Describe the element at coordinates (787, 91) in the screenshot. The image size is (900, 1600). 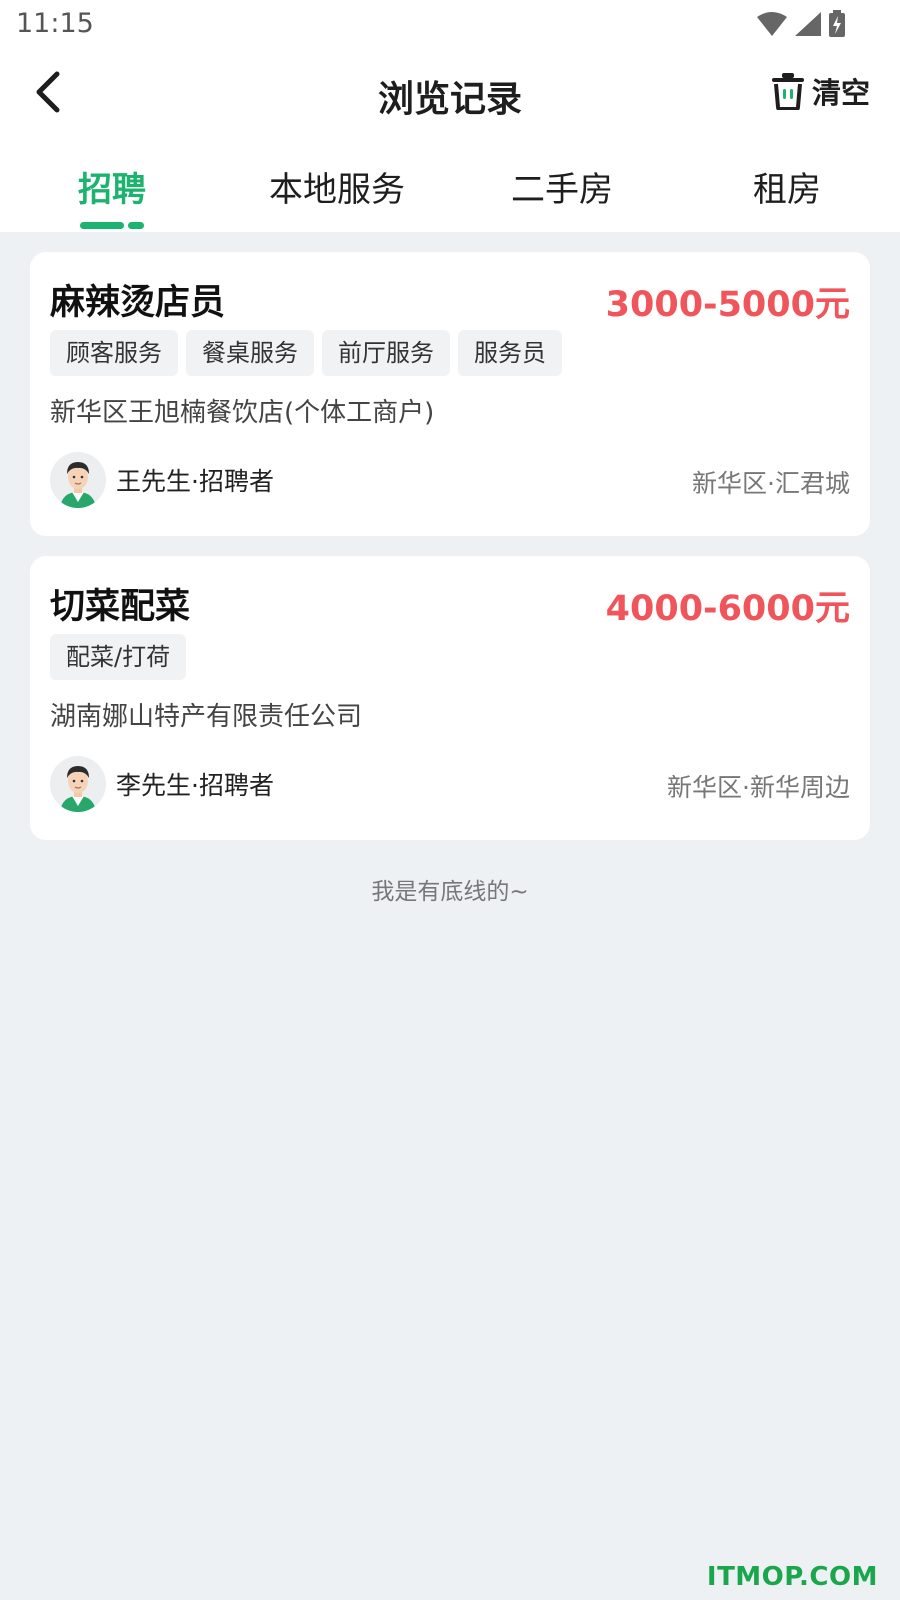
I see `trash-icon` at that location.